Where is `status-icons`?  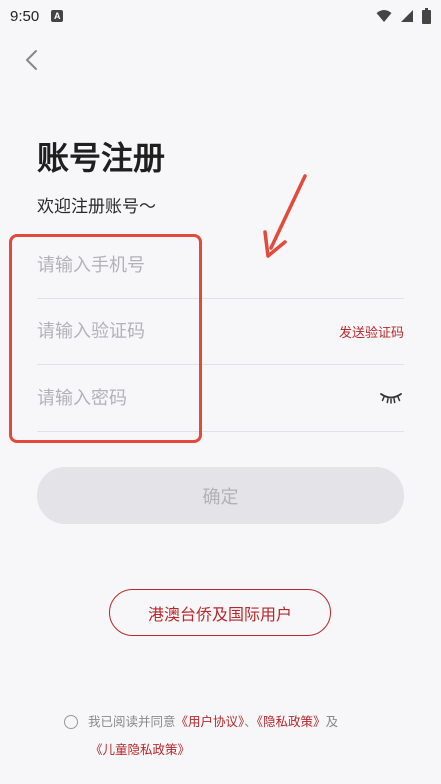
status-icons is located at coordinates (403, 16).